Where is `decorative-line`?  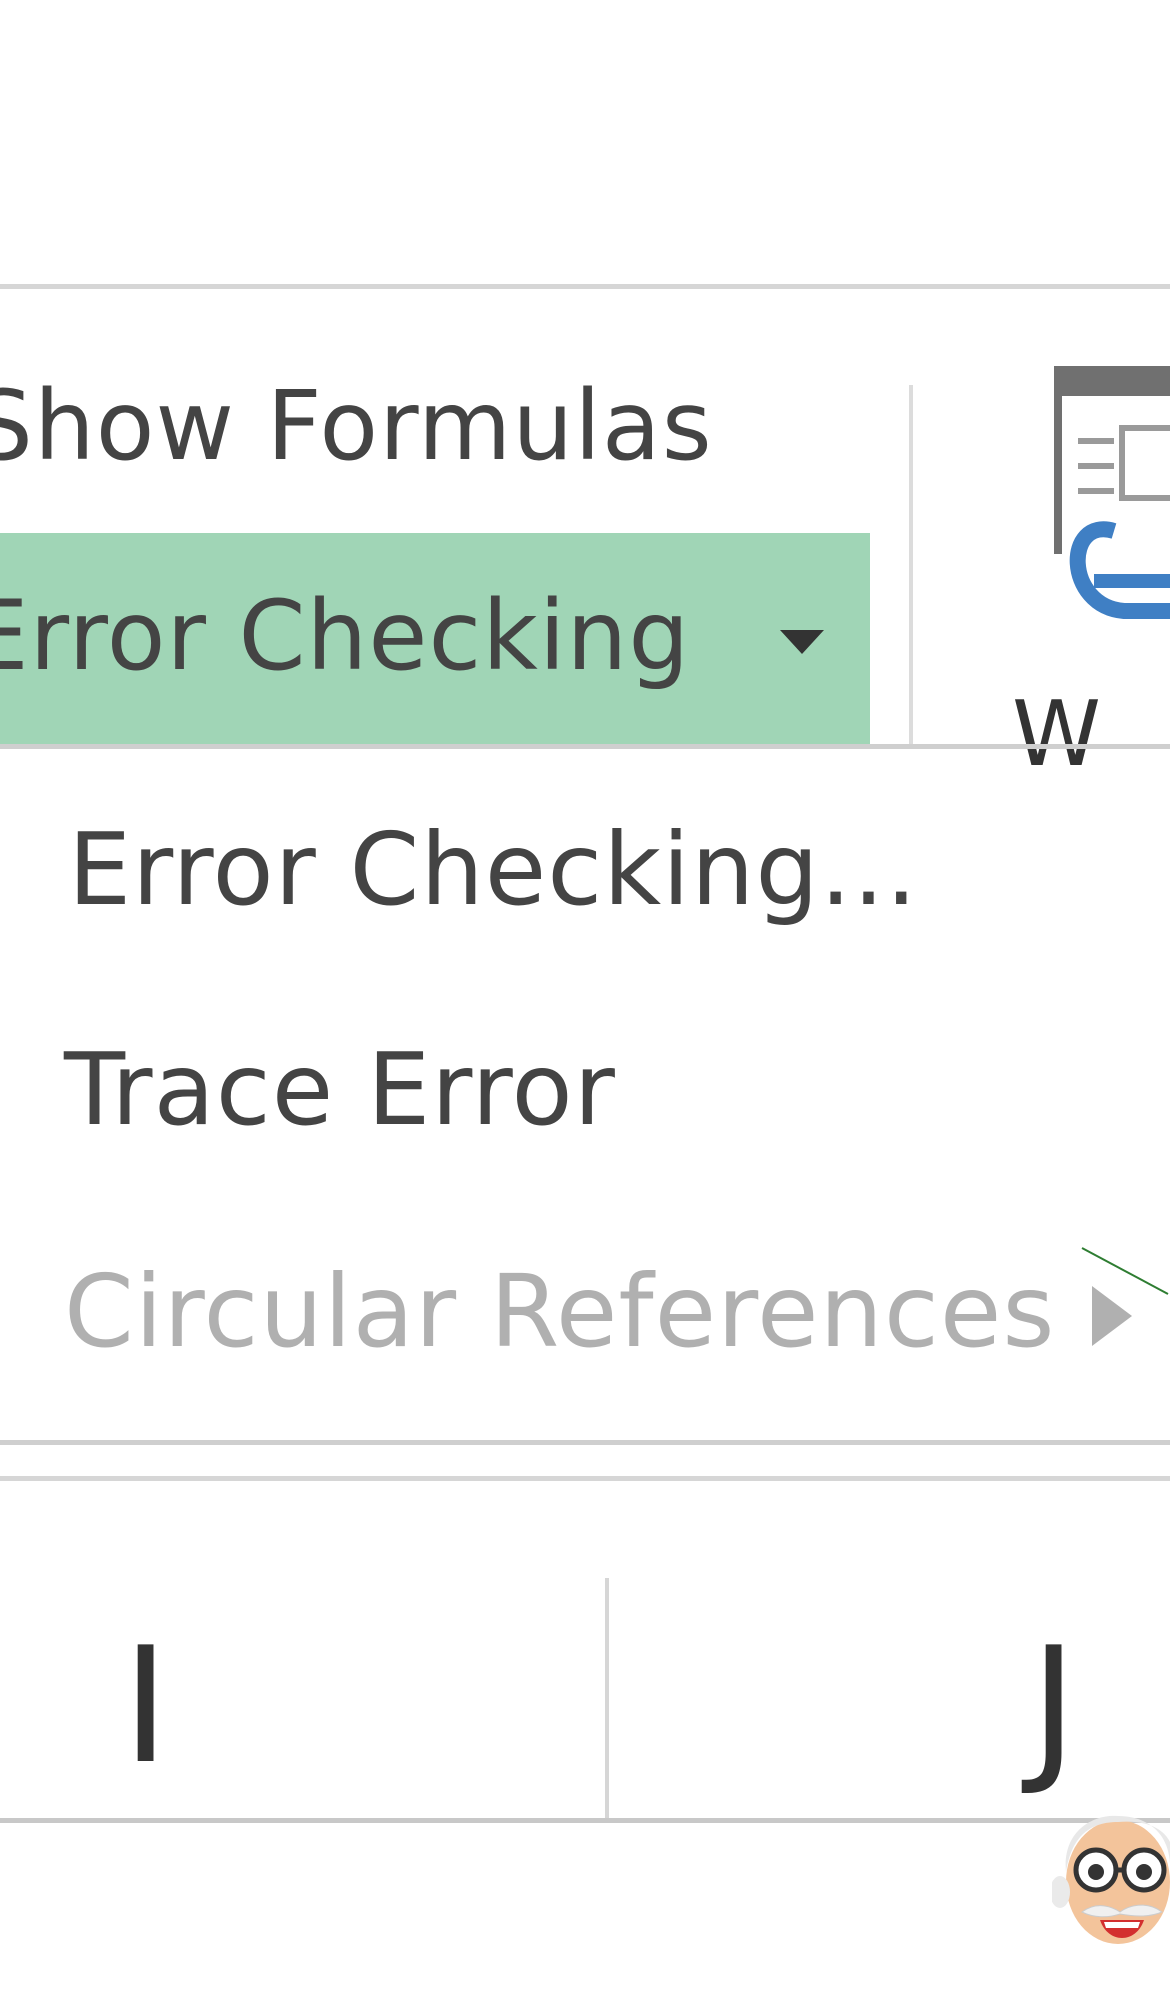
decorative-line is located at coordinates (1125, 1271).